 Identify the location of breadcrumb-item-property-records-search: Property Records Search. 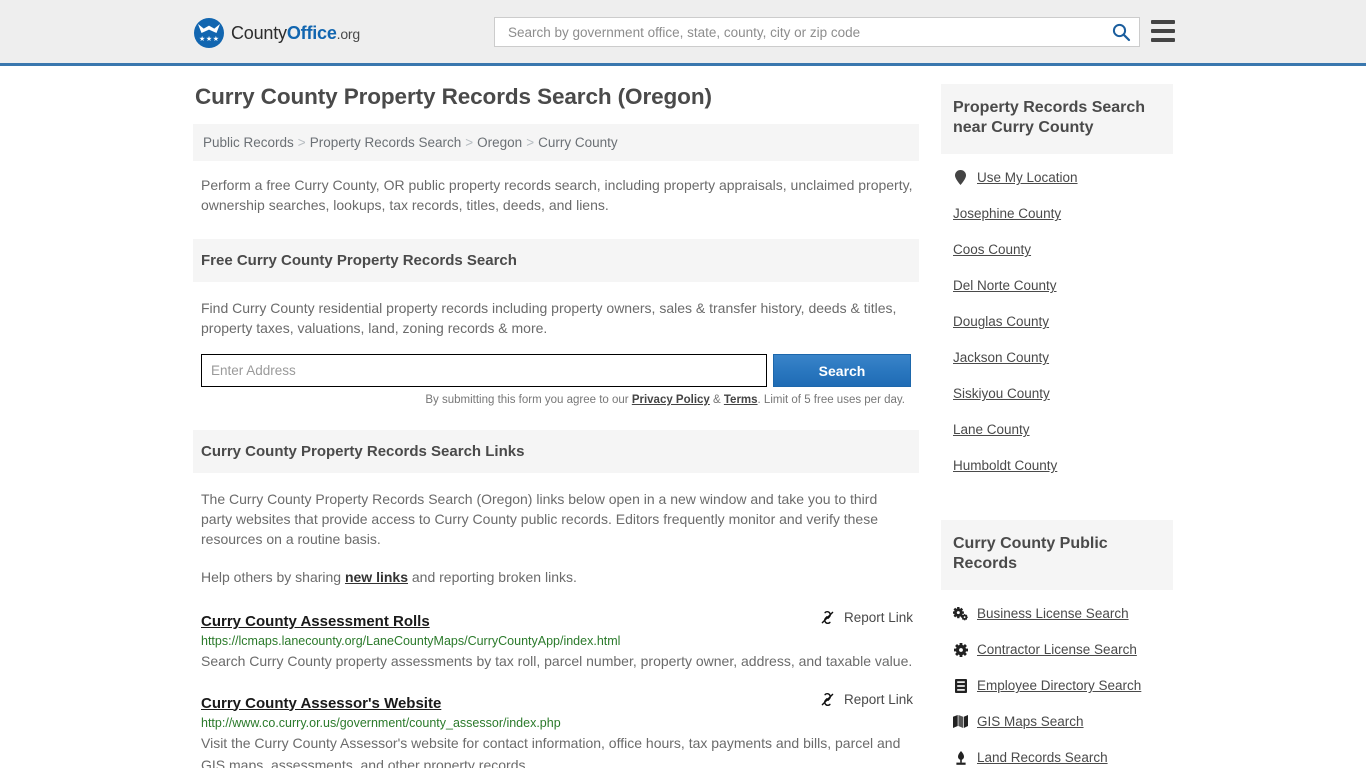
(386, 142).